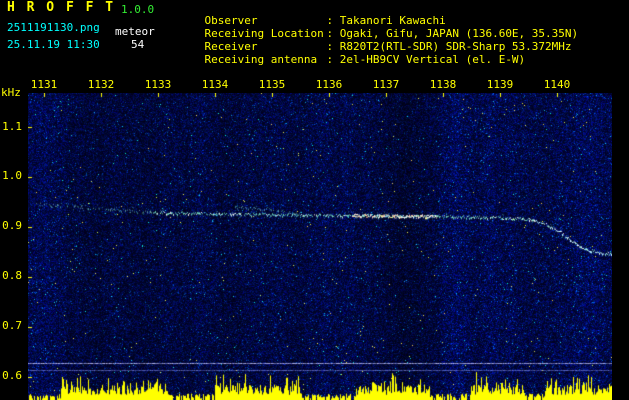  I want to click on y-tick-label: 0.6, so click(12, 375).